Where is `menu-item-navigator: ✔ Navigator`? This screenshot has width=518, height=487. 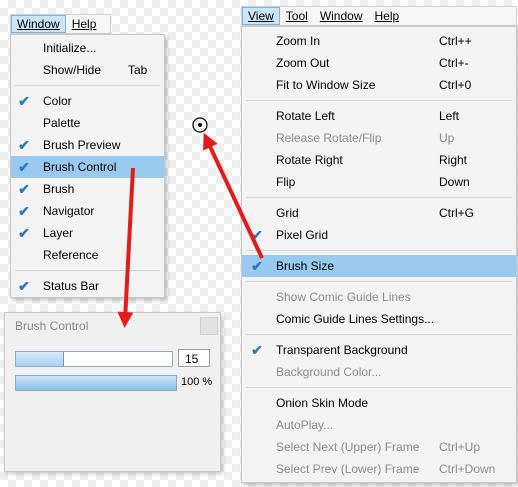 menu-item-navigator: ✔ Navigator is located at coordinates (87, 211).